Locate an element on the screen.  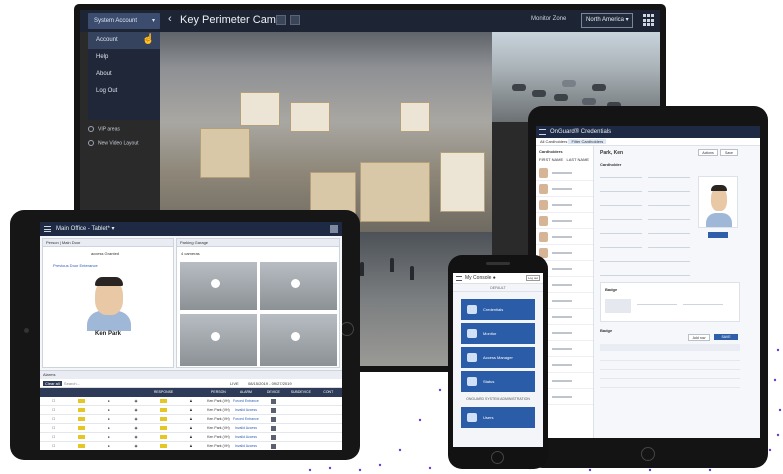
add-row-button: Add row is located at coordinates (699, 337).